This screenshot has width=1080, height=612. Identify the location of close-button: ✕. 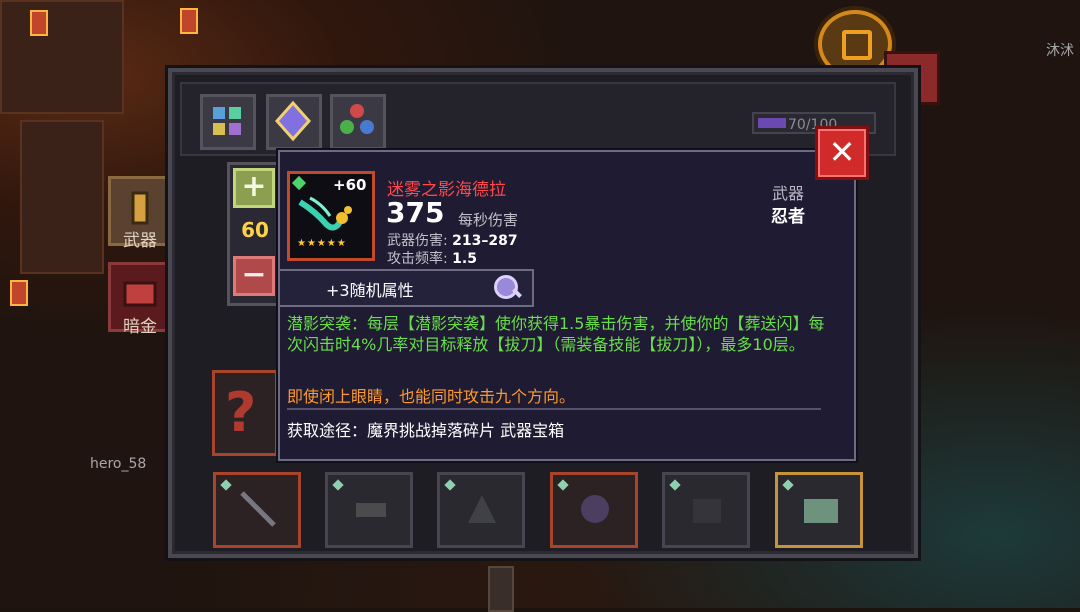
(842, 153).